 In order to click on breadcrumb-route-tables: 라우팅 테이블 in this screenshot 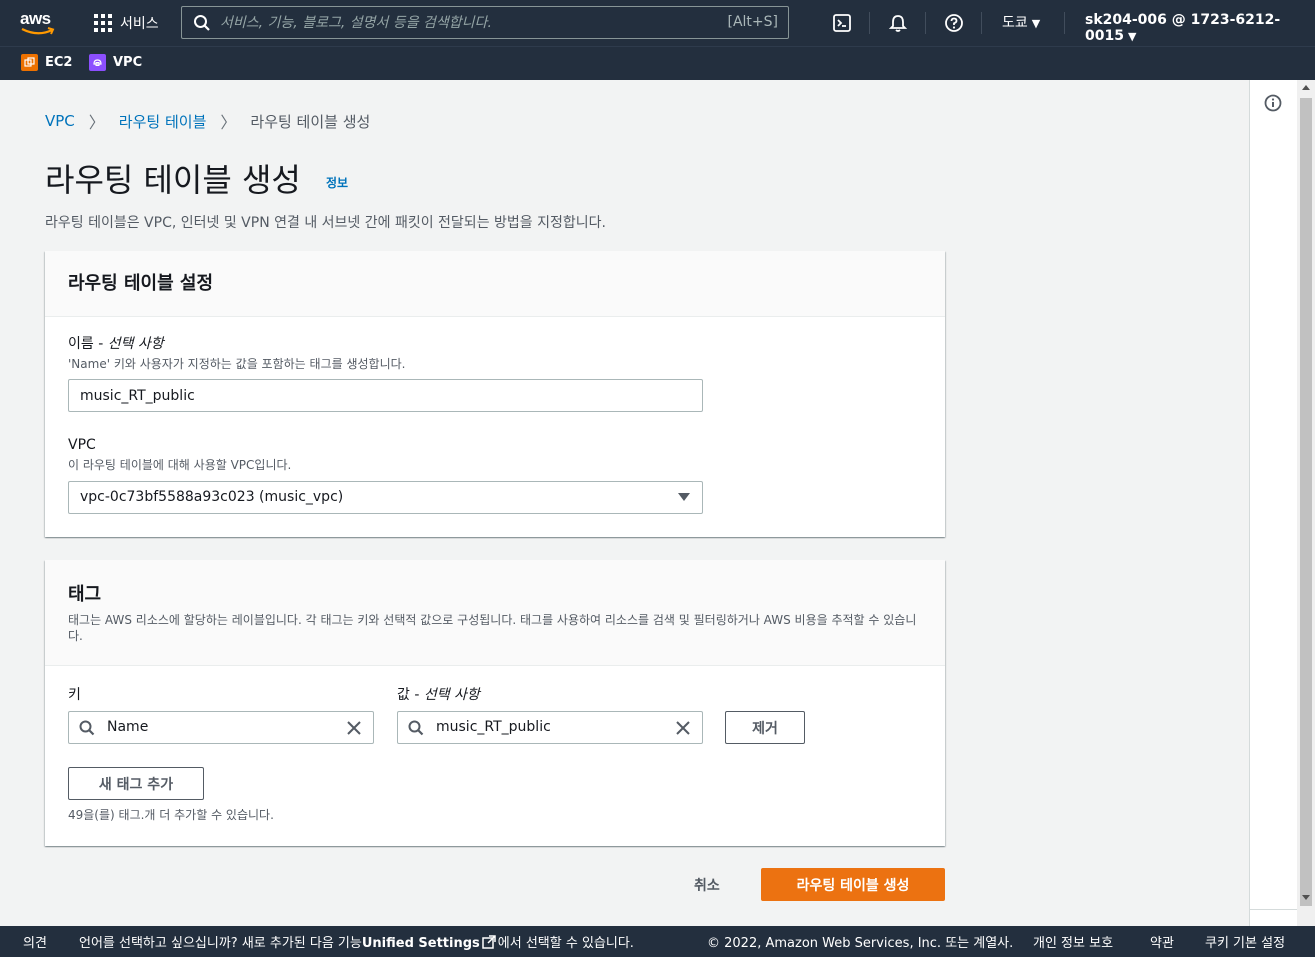, I will do `click(163, 121)`.